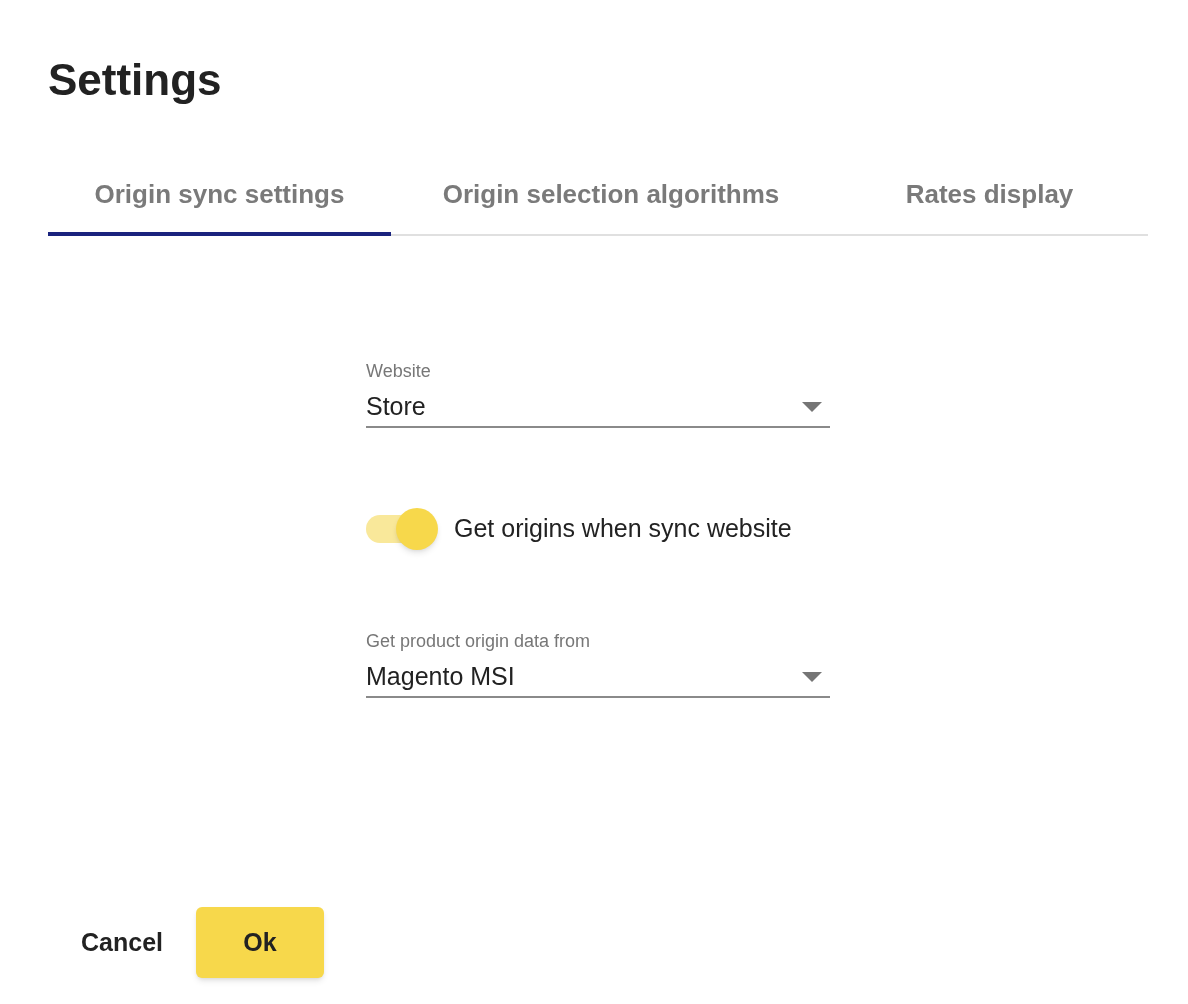 The width and height of the screenshot is (1188, 1004). Describe the element at coordinates (611, 196) in the screenshot. I see `tab: Origin selection algorithms` at that location.